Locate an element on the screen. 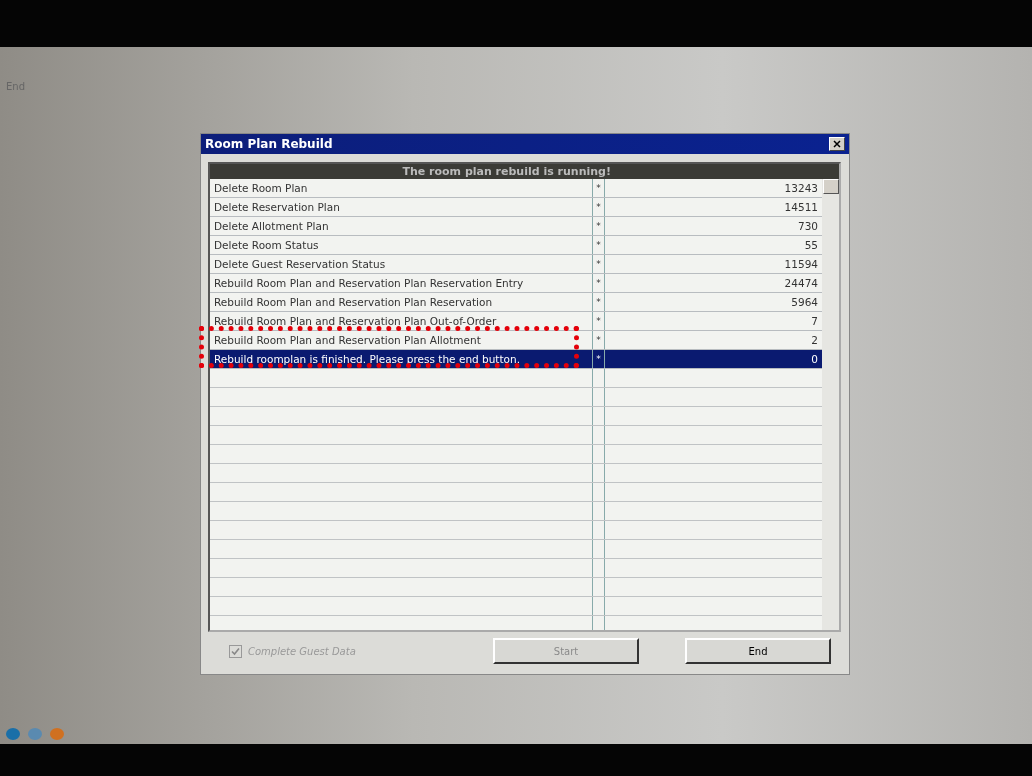 The height and width of the screenshot is (776, 1032). step-label: Delete Reservation Plan is located at coordinates (277, 207).